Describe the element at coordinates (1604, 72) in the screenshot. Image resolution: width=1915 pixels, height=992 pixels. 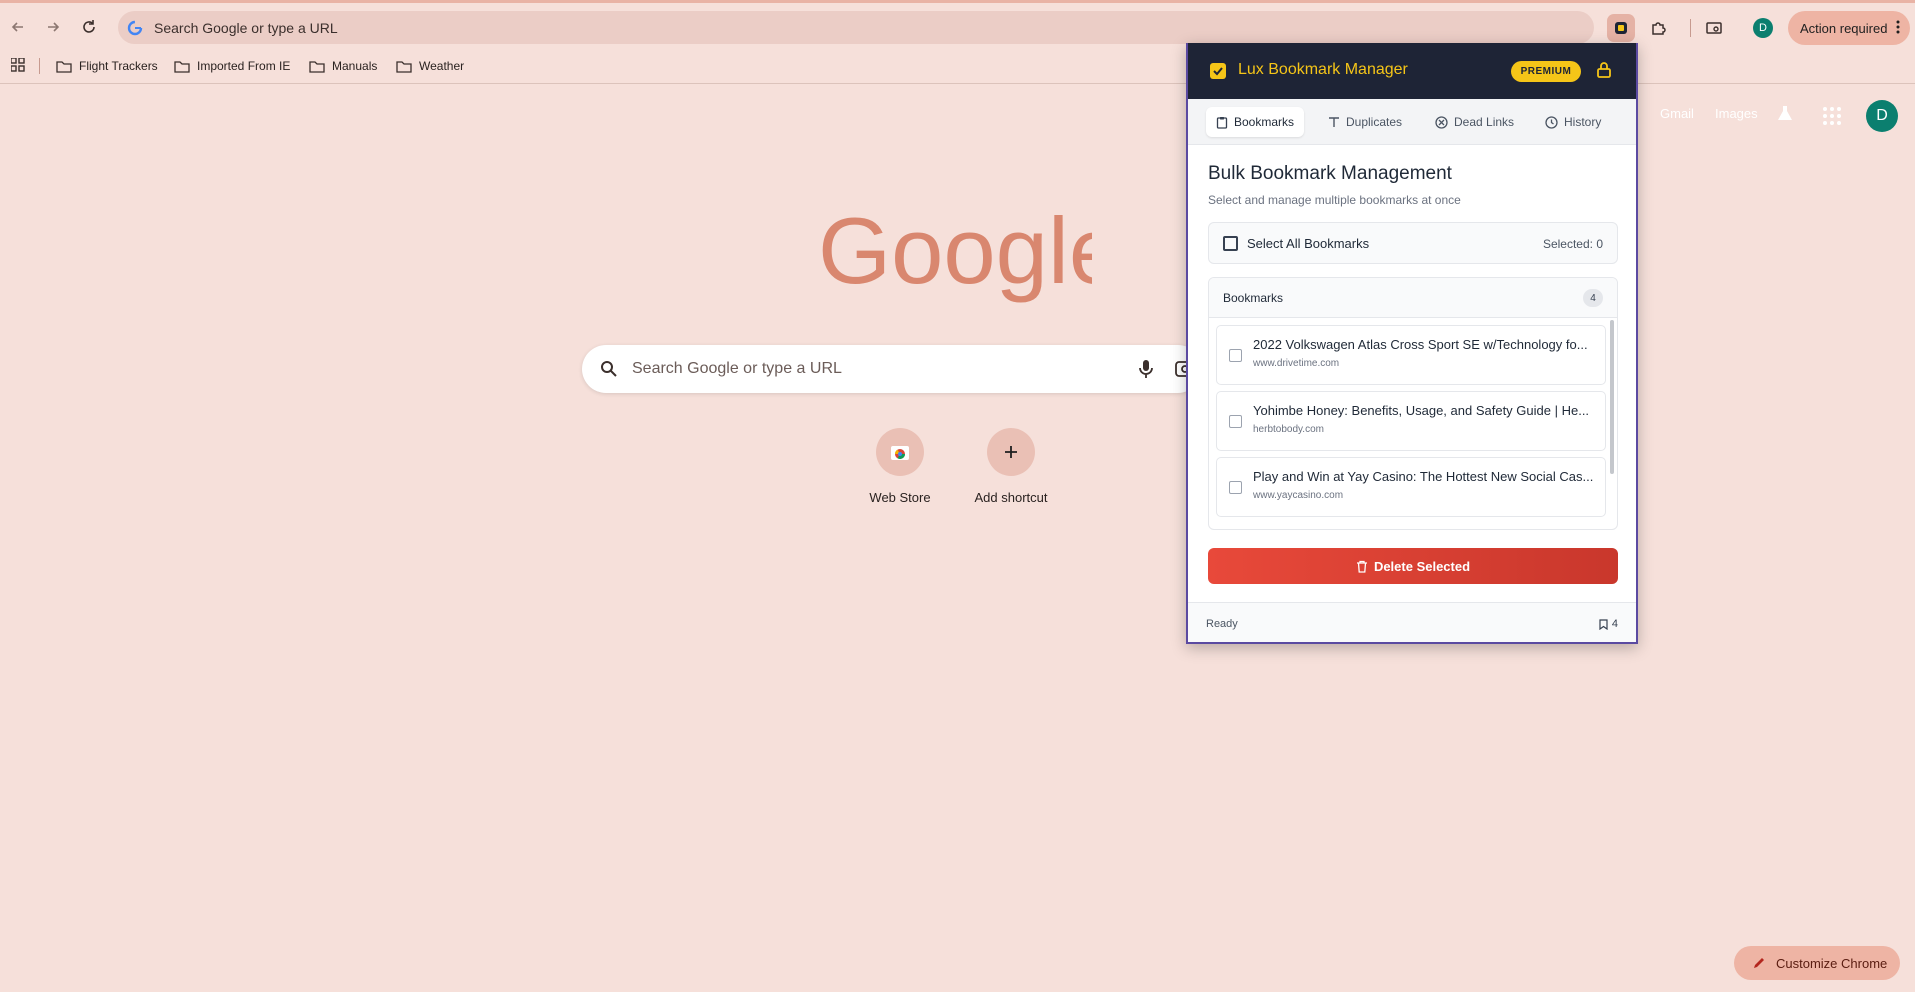
I see `lock-icon` at that location.